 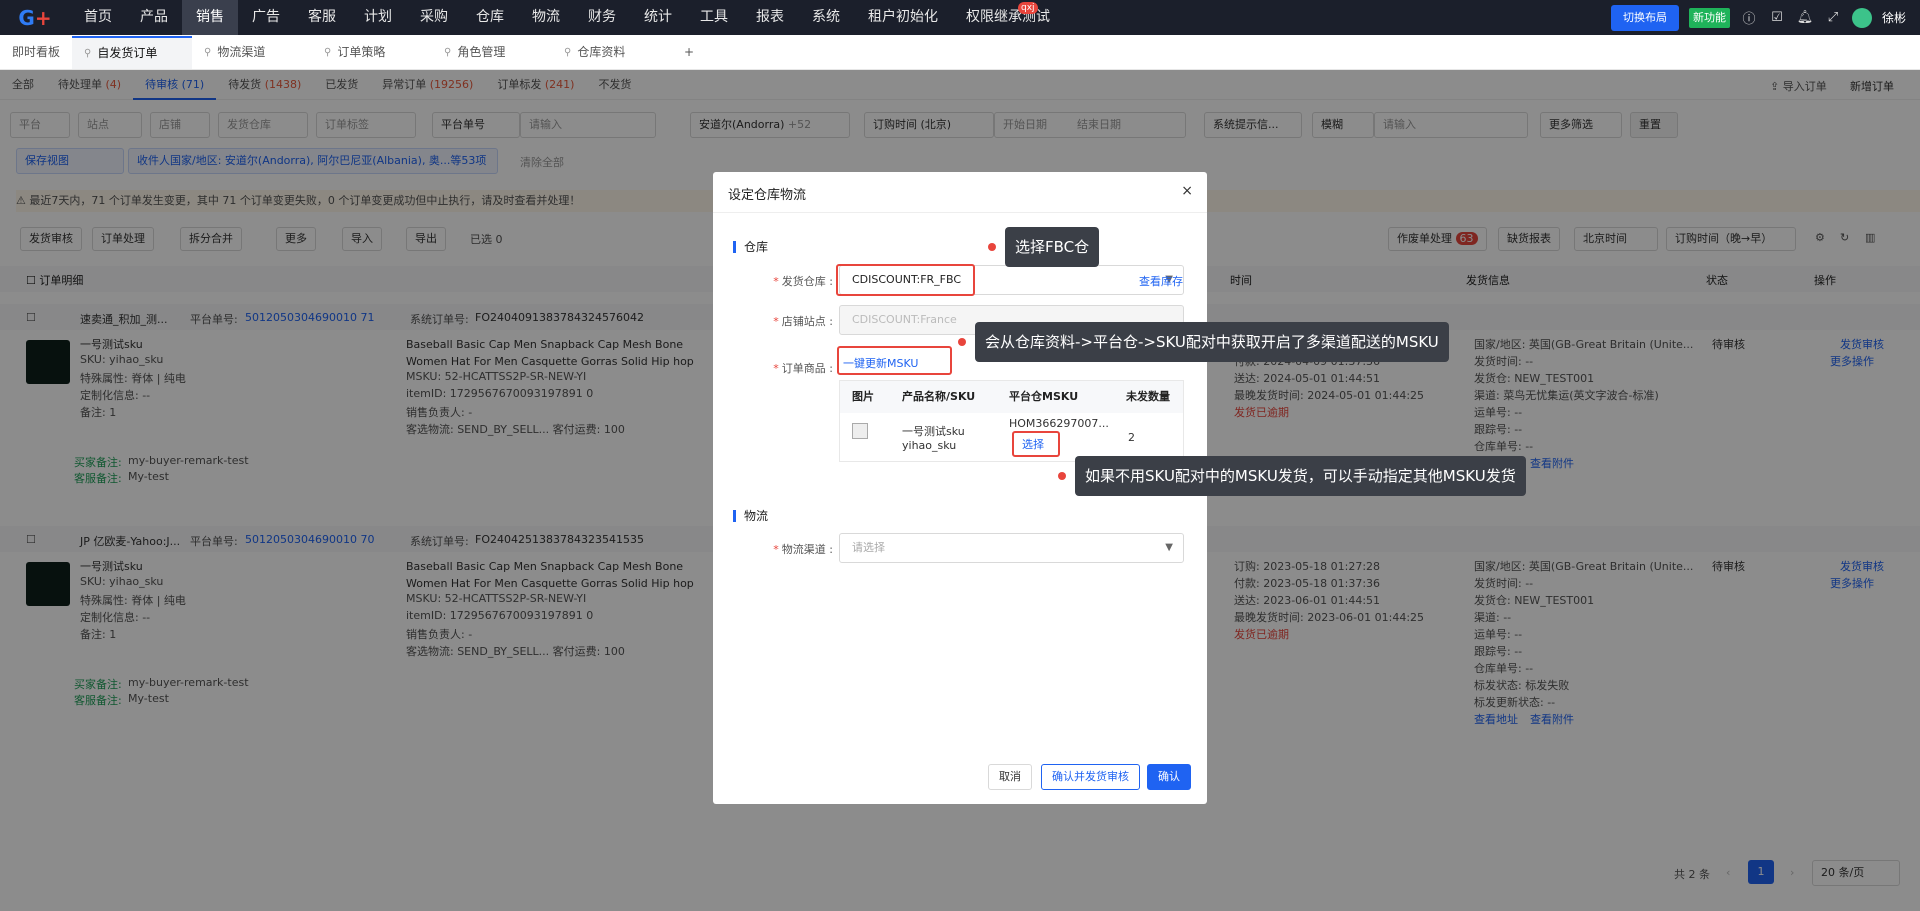 What do you see at coordinates (826, 17) in the screenshot?
I see `nav-item-13: 系统` at bounding box center [826, 17].